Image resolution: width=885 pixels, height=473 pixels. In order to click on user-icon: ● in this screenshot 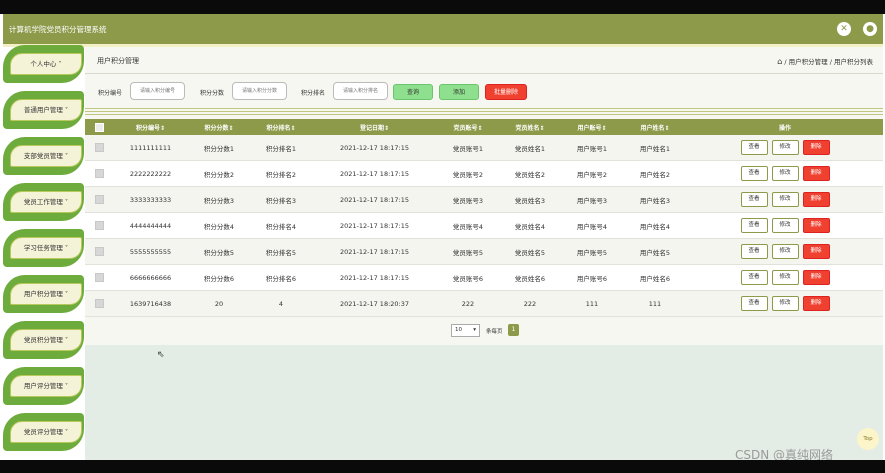, I will do `click(870, 29)`.